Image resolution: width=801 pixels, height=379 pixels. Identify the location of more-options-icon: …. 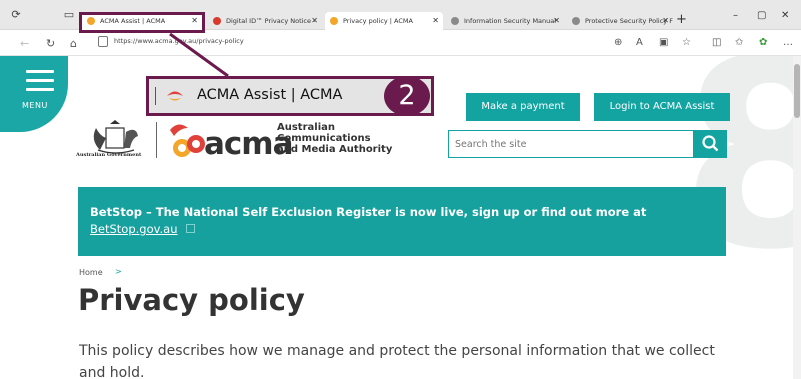
(788, 42).